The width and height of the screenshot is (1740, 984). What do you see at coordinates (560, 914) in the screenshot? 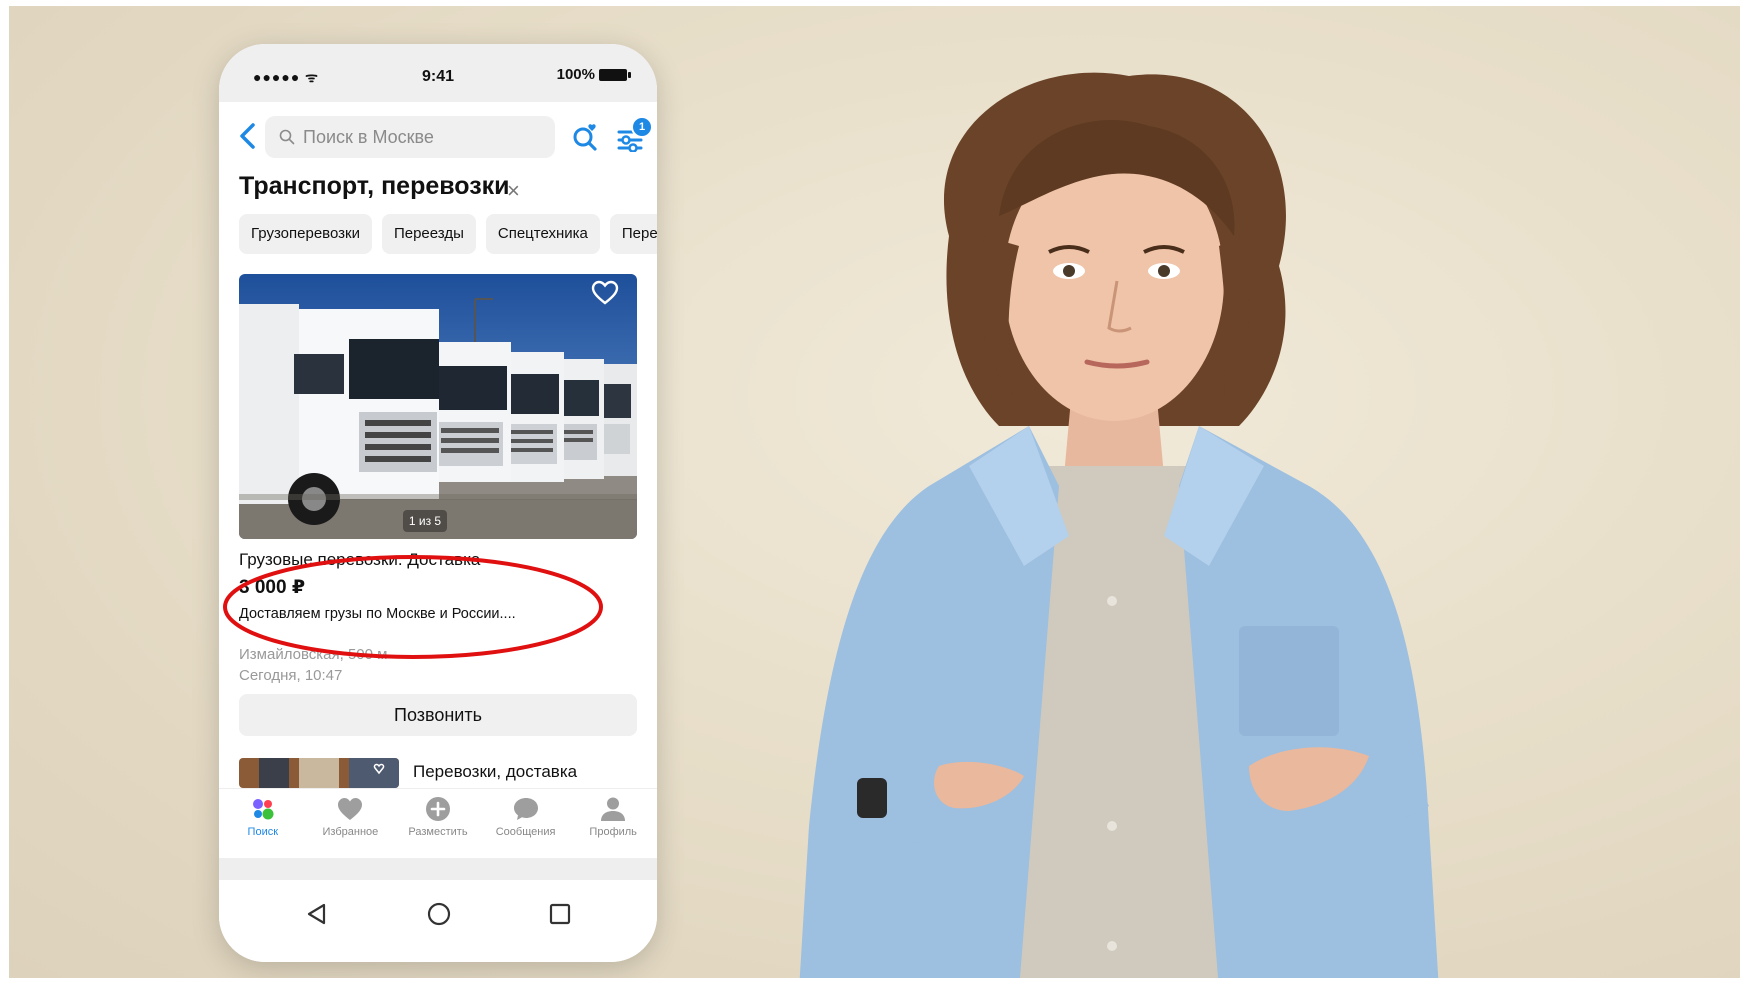
I see `nav-recent-apps-icon` at bounding box center [560, 914].